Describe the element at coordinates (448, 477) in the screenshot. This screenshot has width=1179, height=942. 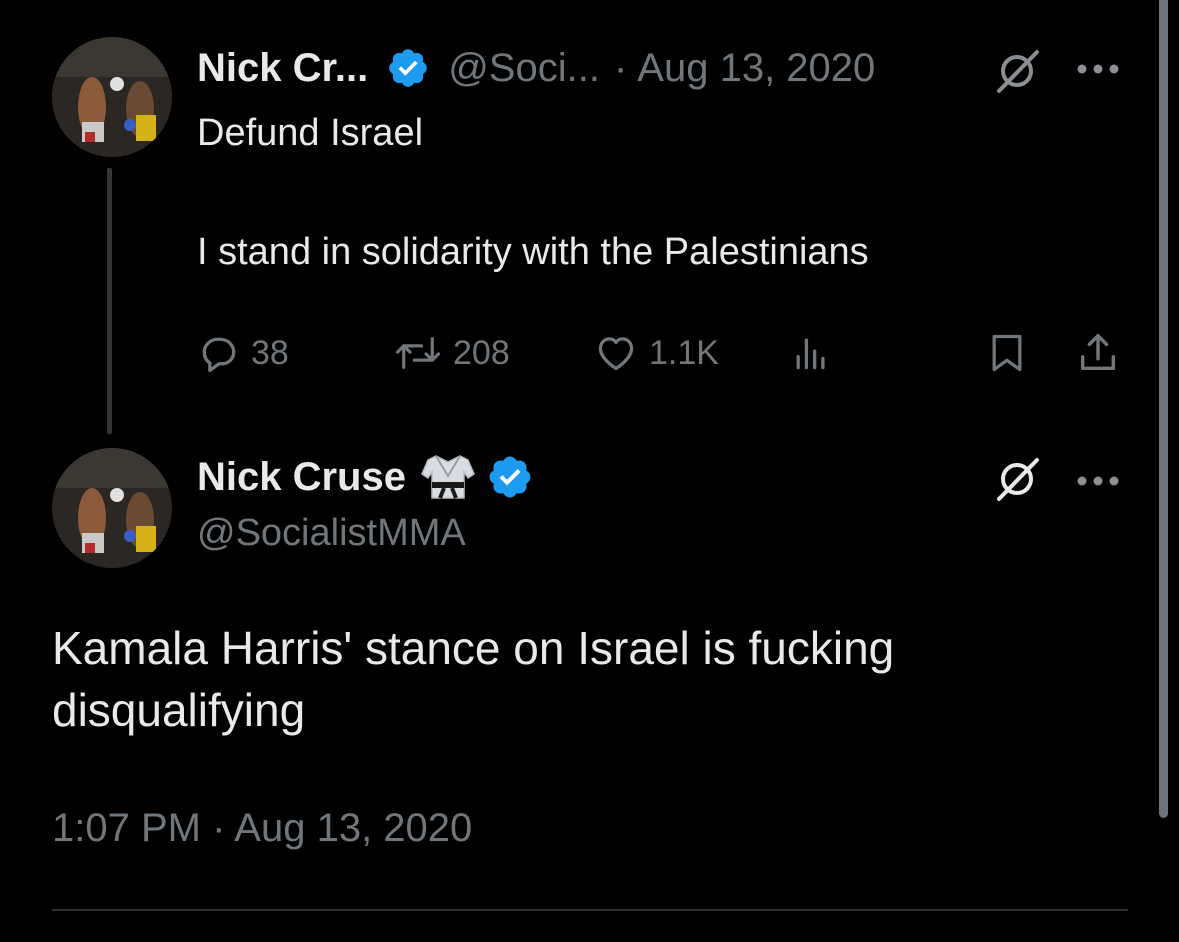
I see `gi-emoji-icon` at that location.